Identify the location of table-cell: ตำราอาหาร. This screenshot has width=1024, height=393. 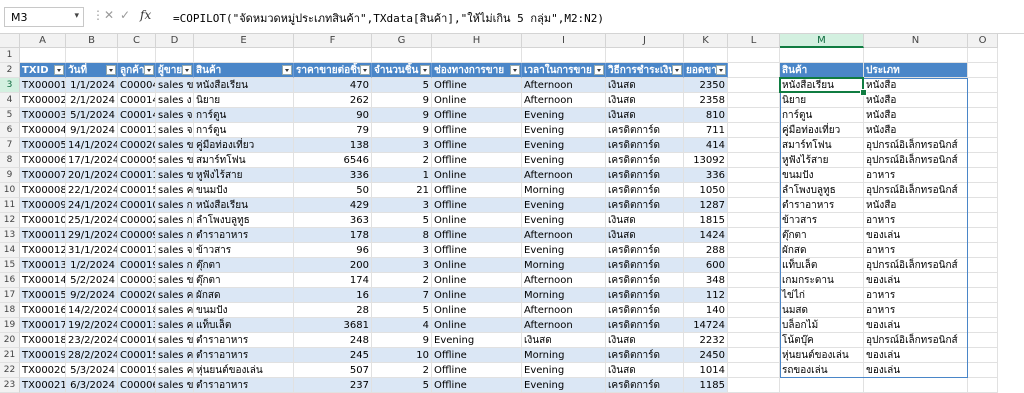
(244, 235).